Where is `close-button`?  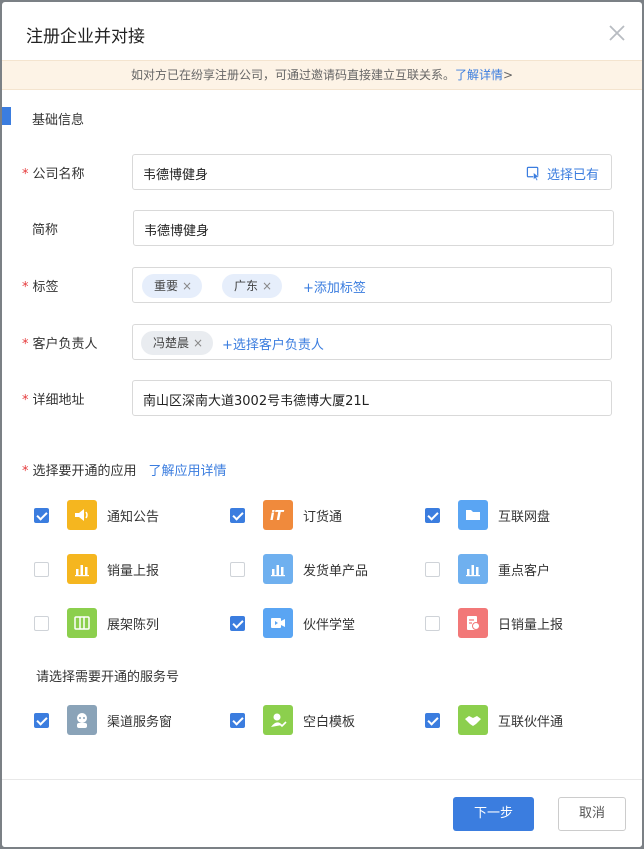
close-button is located at coordinates (617, 33).